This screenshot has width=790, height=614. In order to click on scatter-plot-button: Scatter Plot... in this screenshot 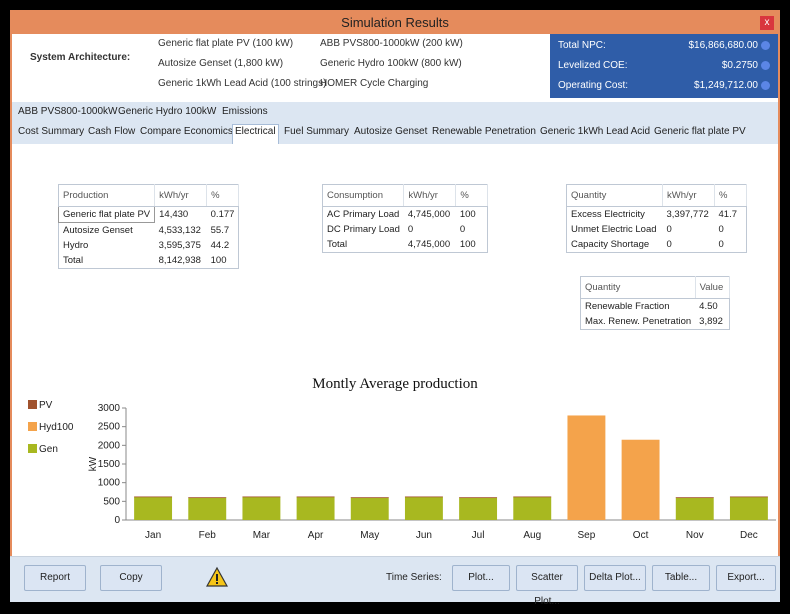, I will do `click(547, 586)`.